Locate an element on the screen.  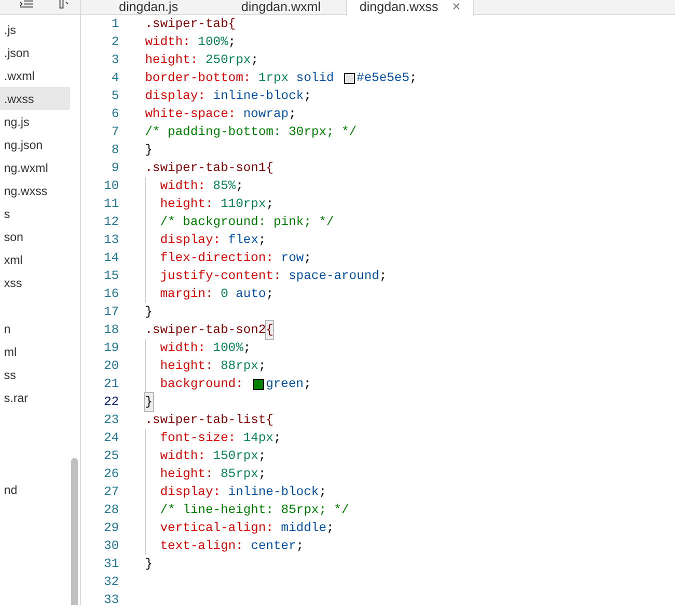
code-comment: /* line-height: 85rpx; */ is located at coordinates (255, 510).